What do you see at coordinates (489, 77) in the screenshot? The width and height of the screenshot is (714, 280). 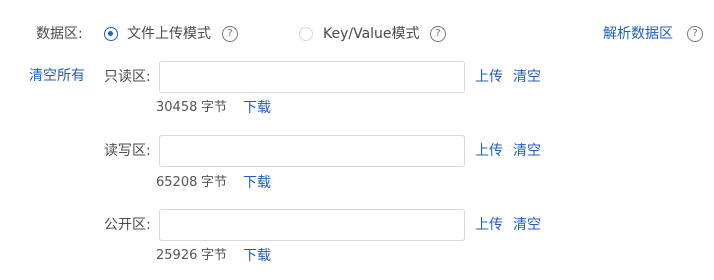 I see `readonly-upload-link: 上传` at bounding box center [489, 77].